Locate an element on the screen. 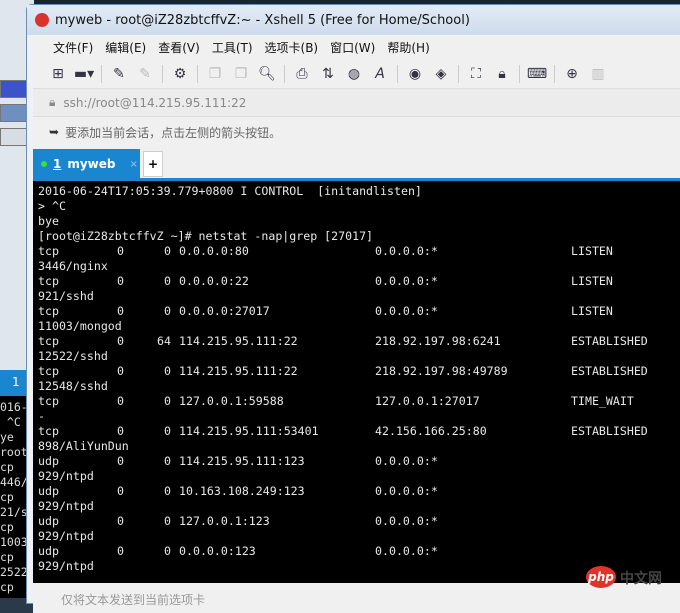 The height and width of the screenshot is (613, 680). terminal-line: bye is located at coordinates (48, 221).